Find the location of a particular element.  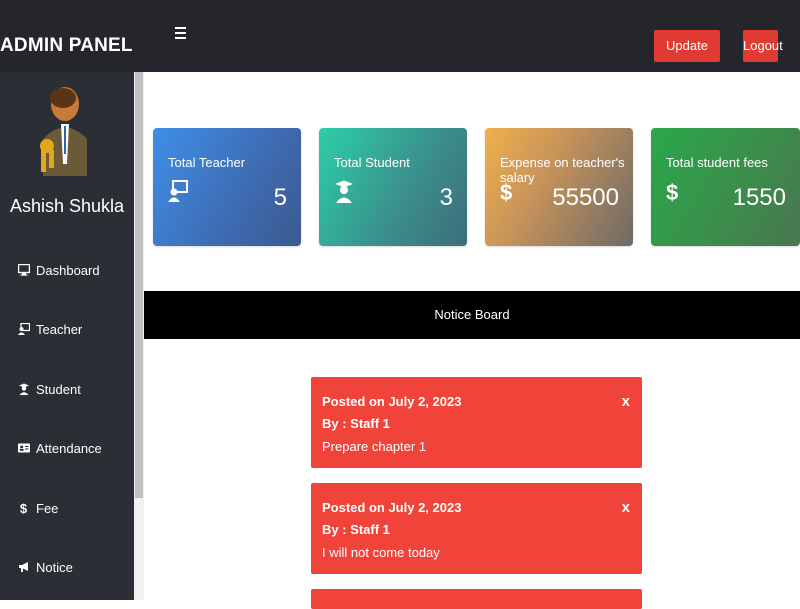

sidebar-item-label: Fee is located at coordinates (47, 508).